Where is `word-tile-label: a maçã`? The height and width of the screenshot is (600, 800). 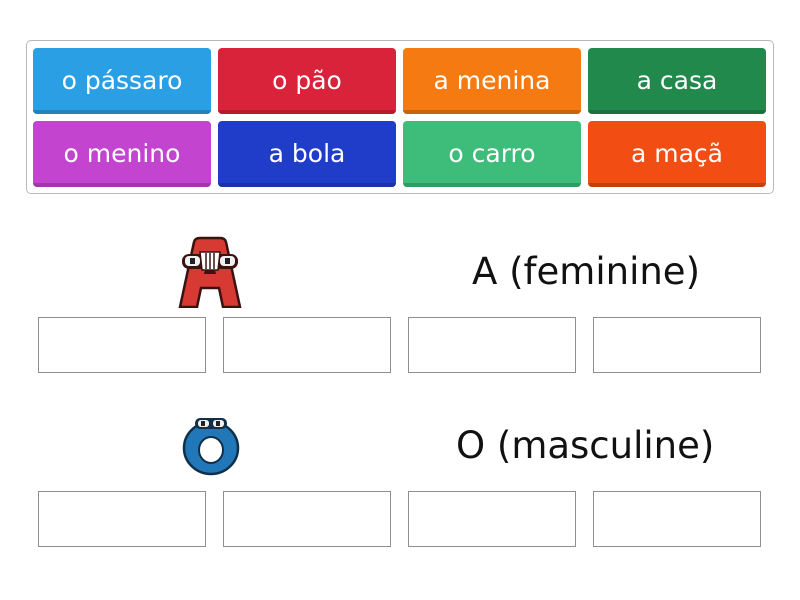 word-tile-label: a maçã is located at coordinates (676, 153).